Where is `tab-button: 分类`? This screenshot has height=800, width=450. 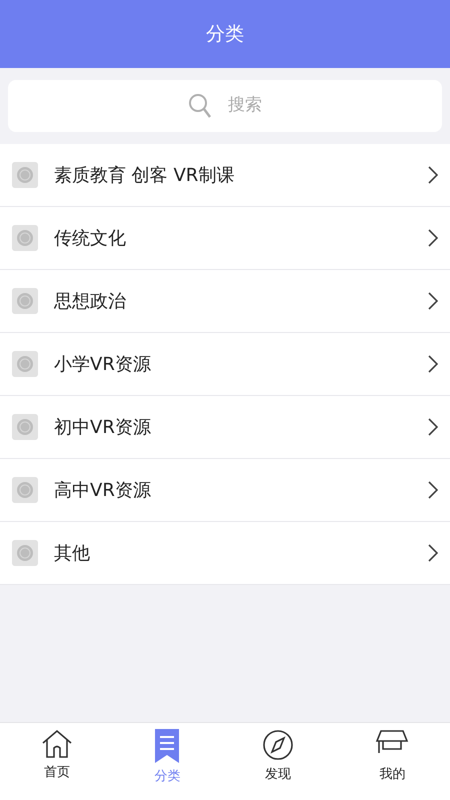
tab-button: 分类 is located at coordinates (167, 761).